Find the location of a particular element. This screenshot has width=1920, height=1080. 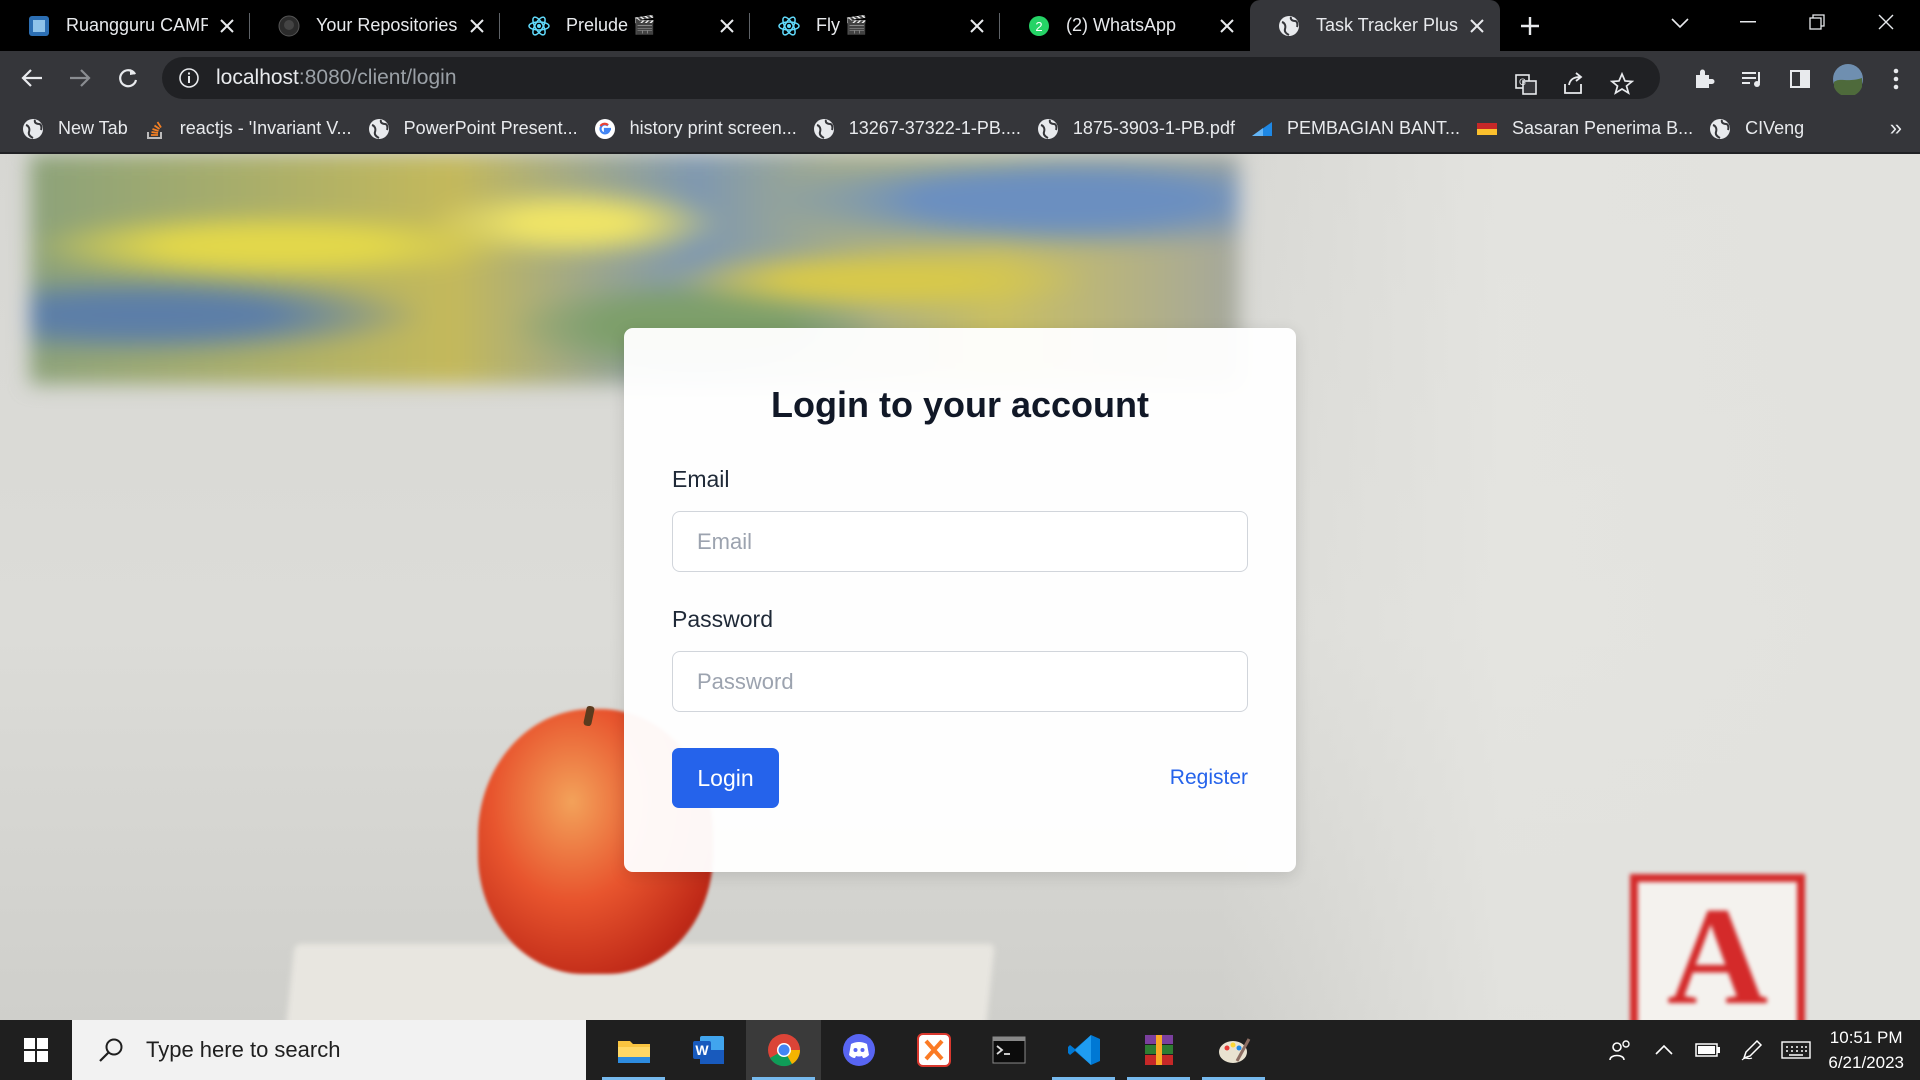

tray-overflow-button is located at coordinates (1664, 1050).